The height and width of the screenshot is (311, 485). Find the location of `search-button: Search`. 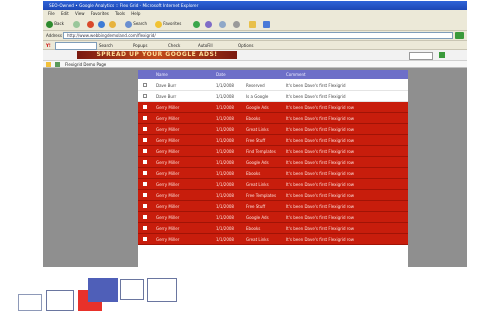

search-button: Search is located at coordinates (136, 24).